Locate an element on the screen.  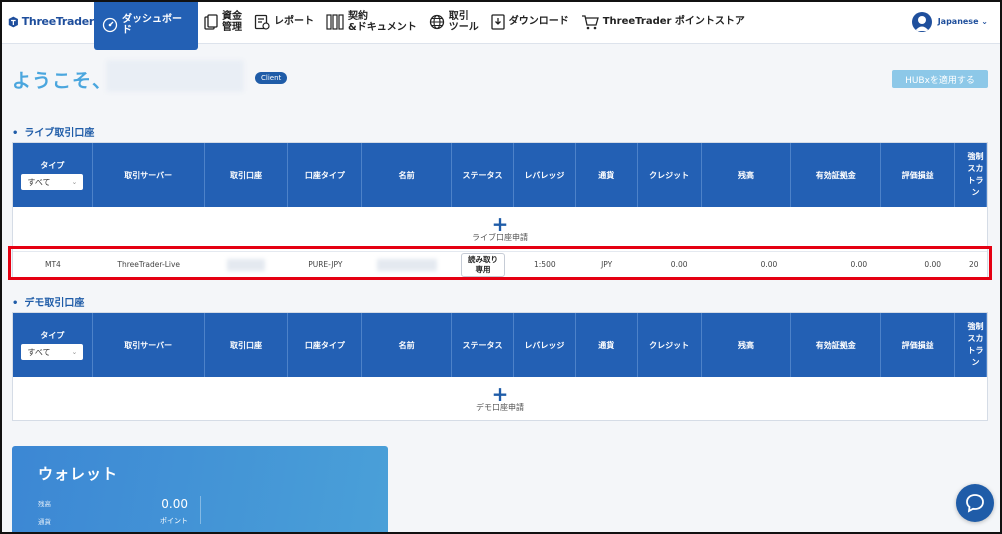
live-type-filter-value: すべて is located at coordinates (39, 182).